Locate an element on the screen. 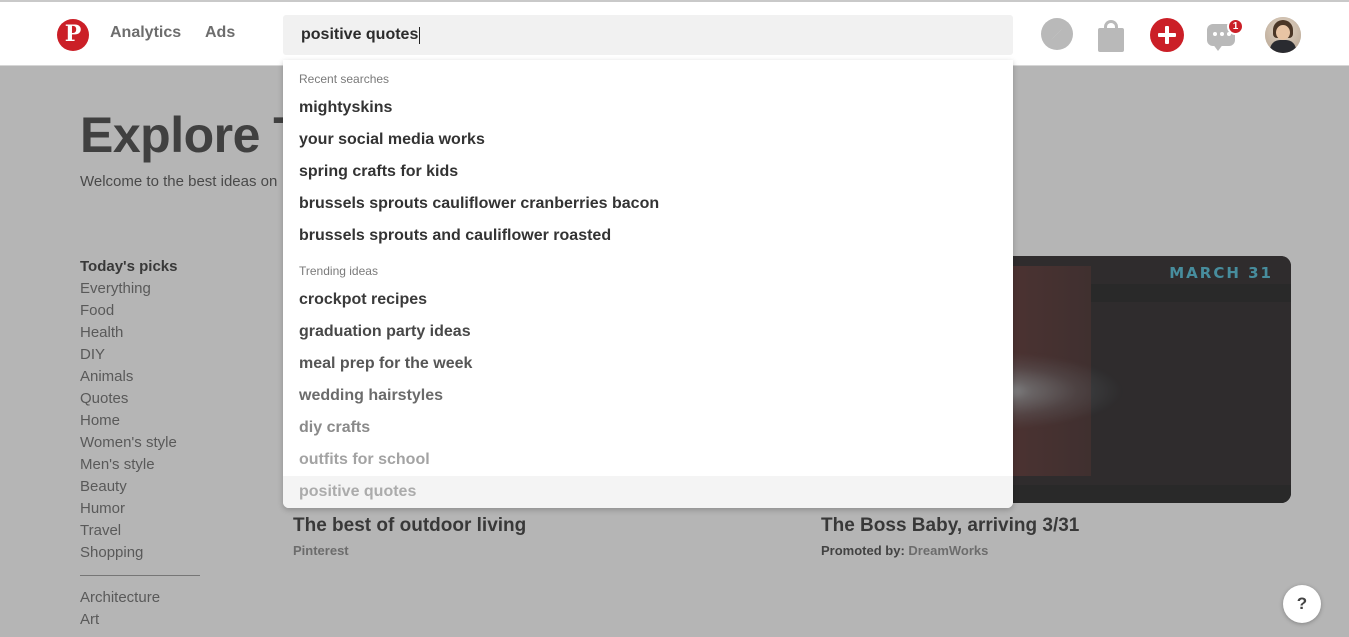 The image size is (1349, 637). suggestion-item-graduation-party-ideas: graduation party ideas is located at coordinates (648, 332).